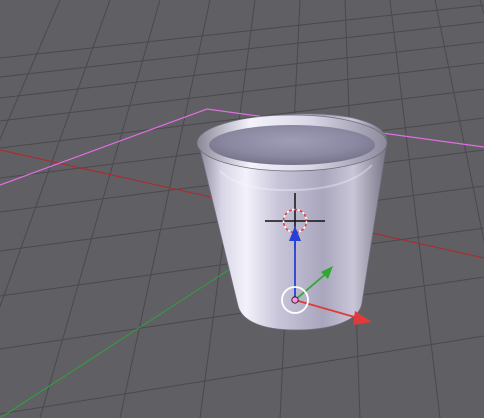  Describe the element at coordinates (295, 300) in the screenshot. I see `object-origin-icon` at that location.